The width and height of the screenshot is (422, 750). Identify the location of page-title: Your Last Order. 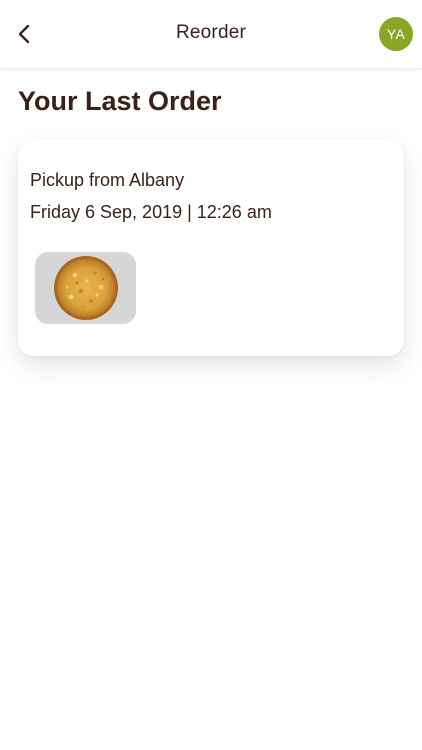
(120, 101).